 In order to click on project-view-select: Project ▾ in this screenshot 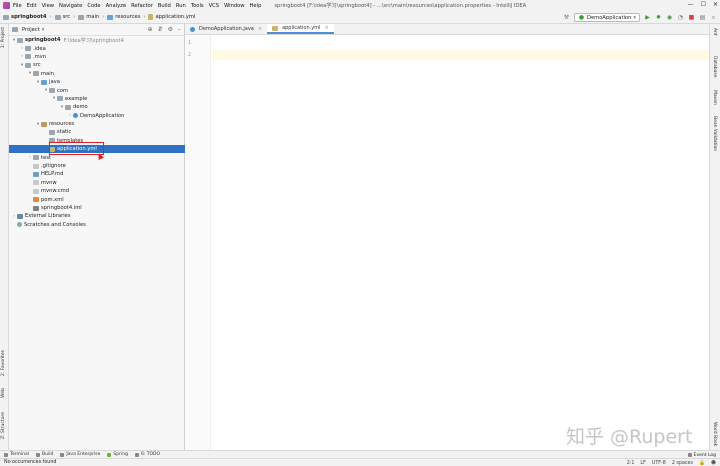, I will do `click(28, 30)`.